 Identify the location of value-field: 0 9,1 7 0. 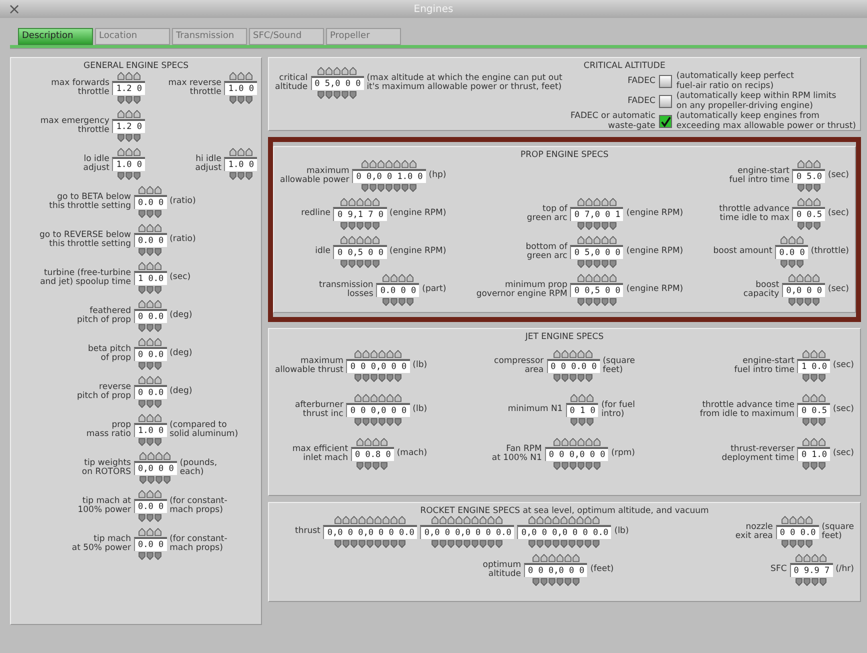
(360, 214).